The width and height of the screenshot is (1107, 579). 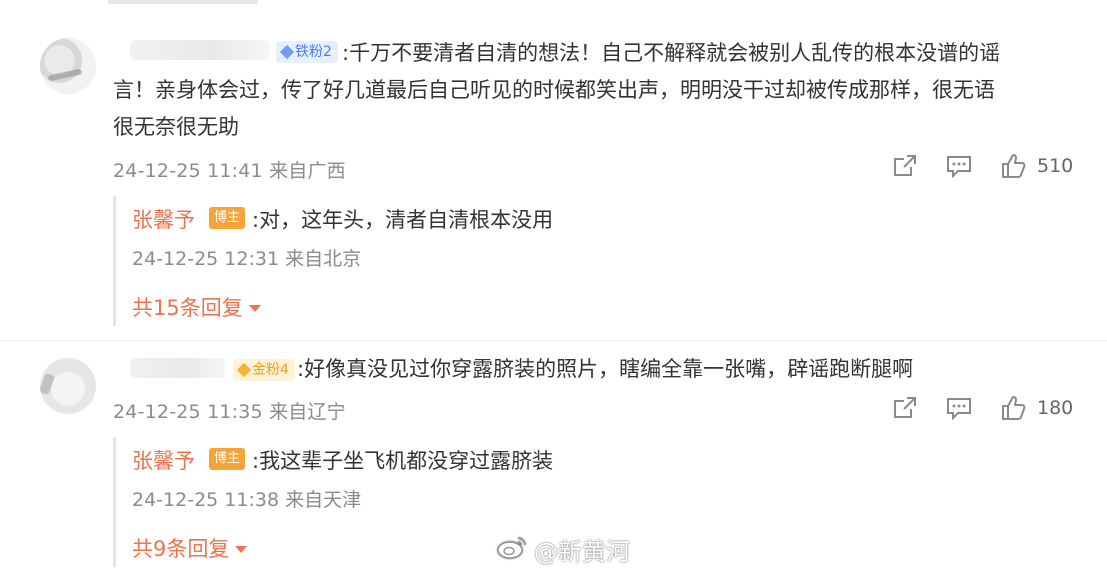 What do you see at coordinates (270, 370) in the screenshot?
I see `fan-badge-label: 金粉4` at bounding box center [270, 370].